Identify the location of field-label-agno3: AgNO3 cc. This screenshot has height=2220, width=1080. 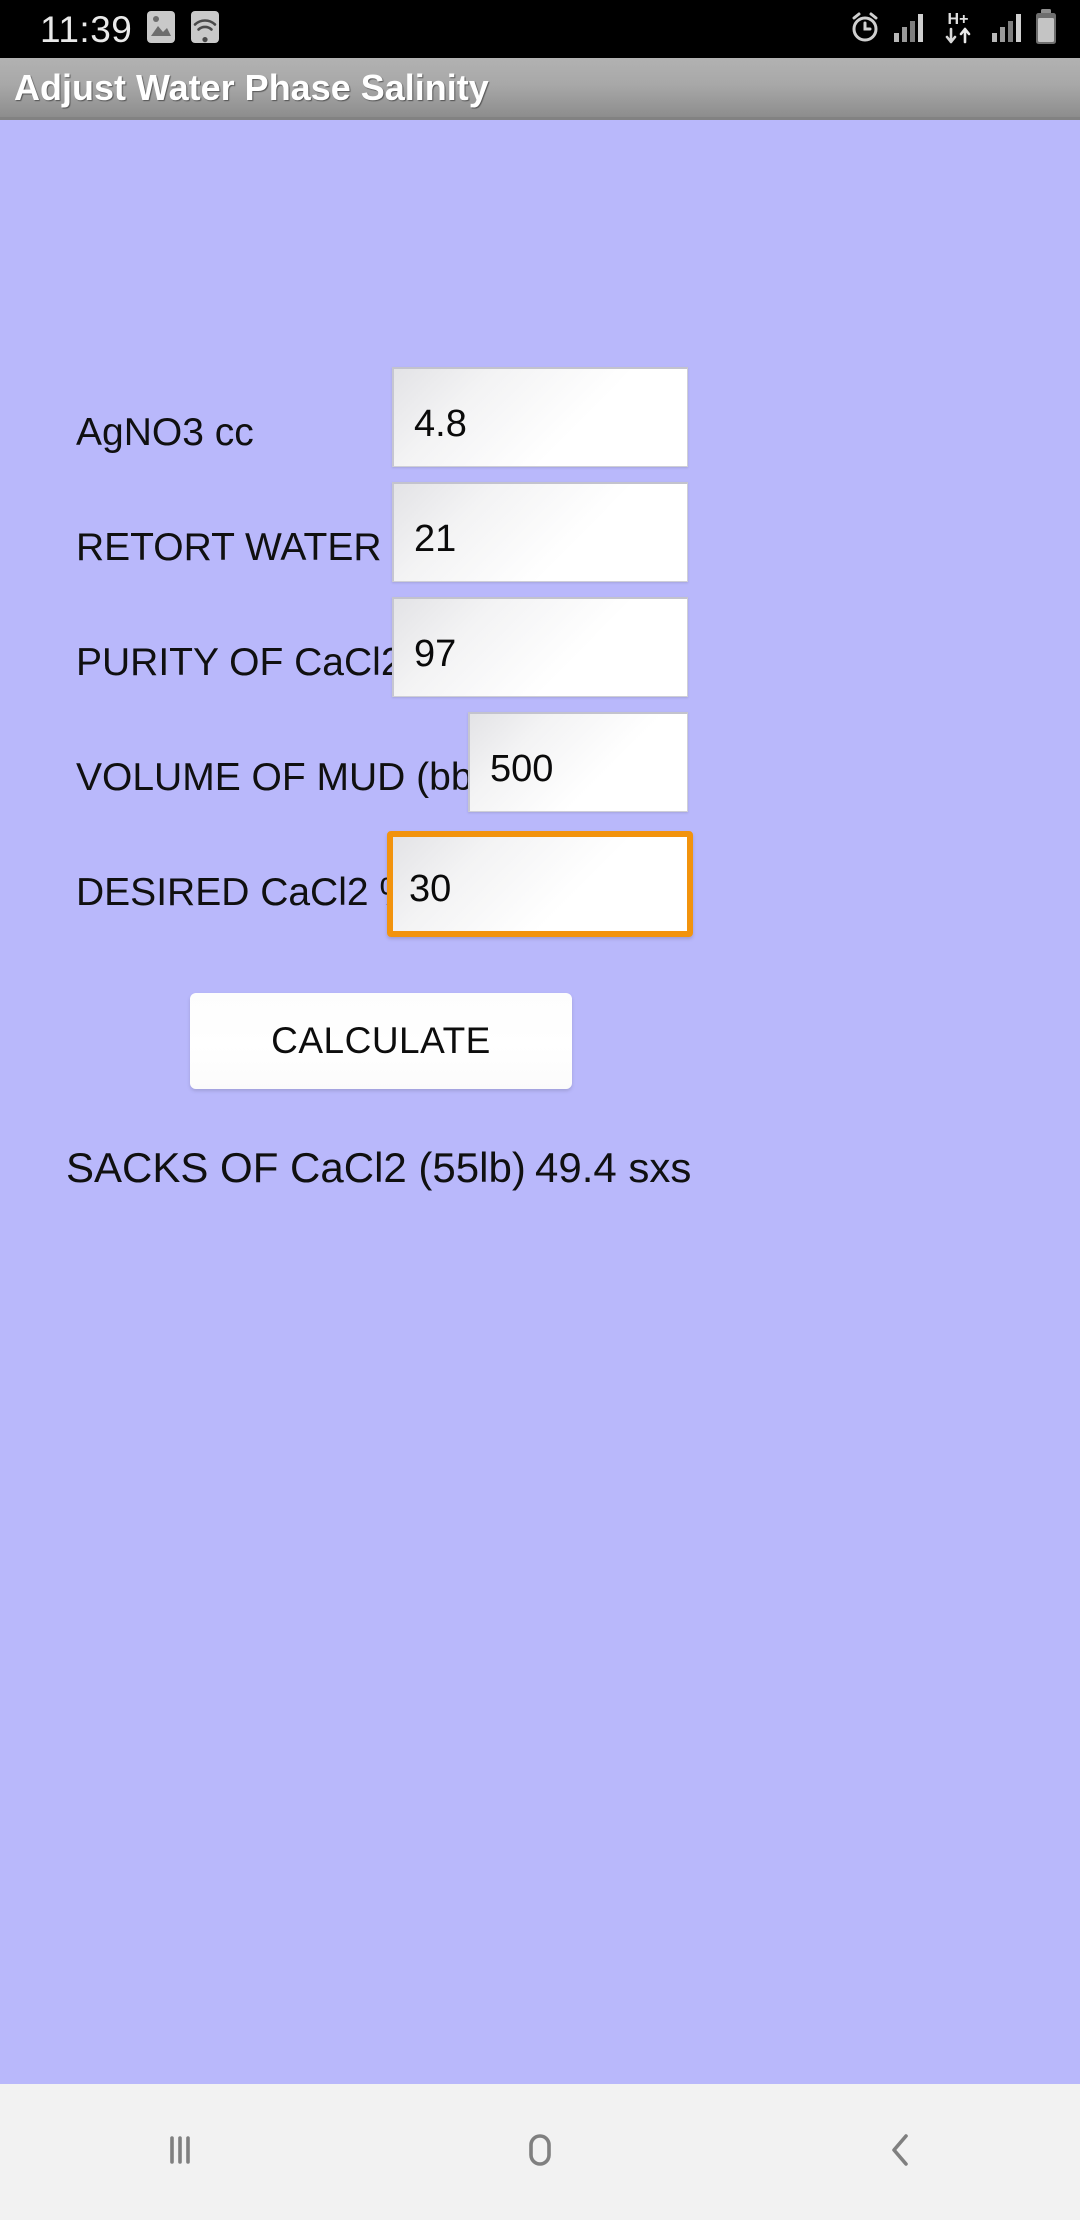
(165, 432).